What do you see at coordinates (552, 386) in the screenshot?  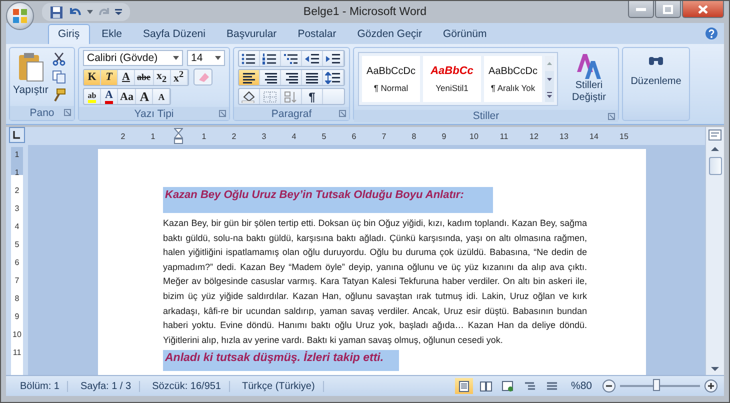 I see `lines-icon` at bounding box center [552, 386].